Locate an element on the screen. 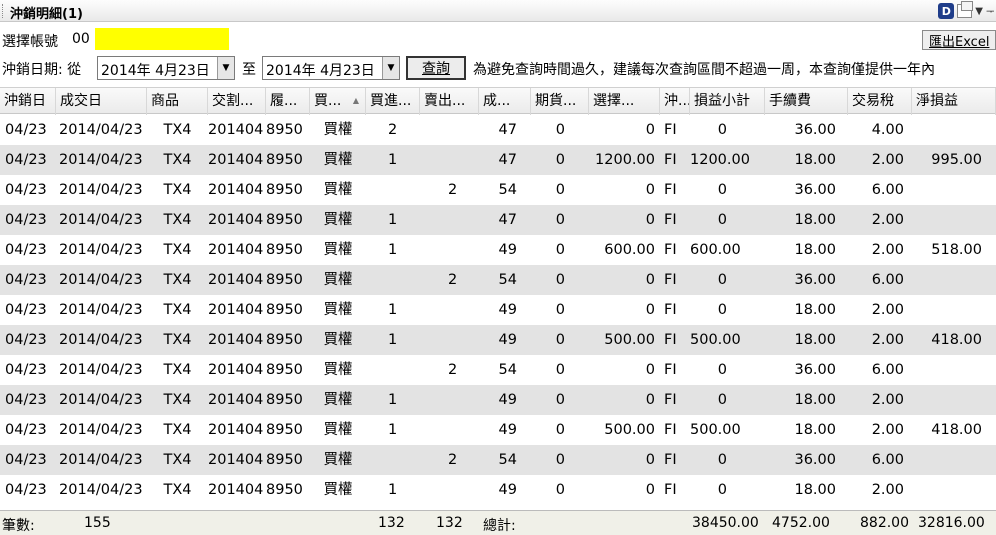 The image size is (996, 535). column-header-trade-date: 成交日 is located at coordinates (101, 101).